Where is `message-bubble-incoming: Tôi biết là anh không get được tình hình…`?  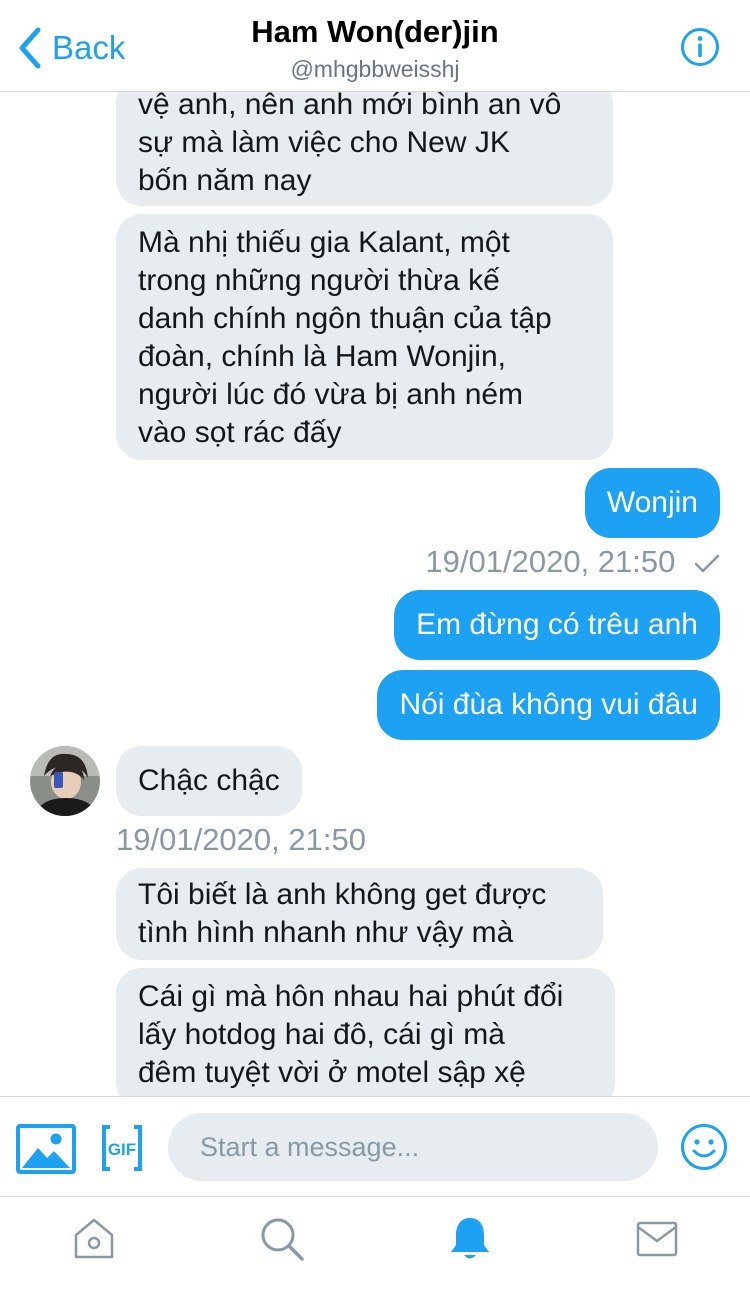 message-bubble-incoming: Tôi biết là anh không get được tình hình… is located at coordinates (359, 914).